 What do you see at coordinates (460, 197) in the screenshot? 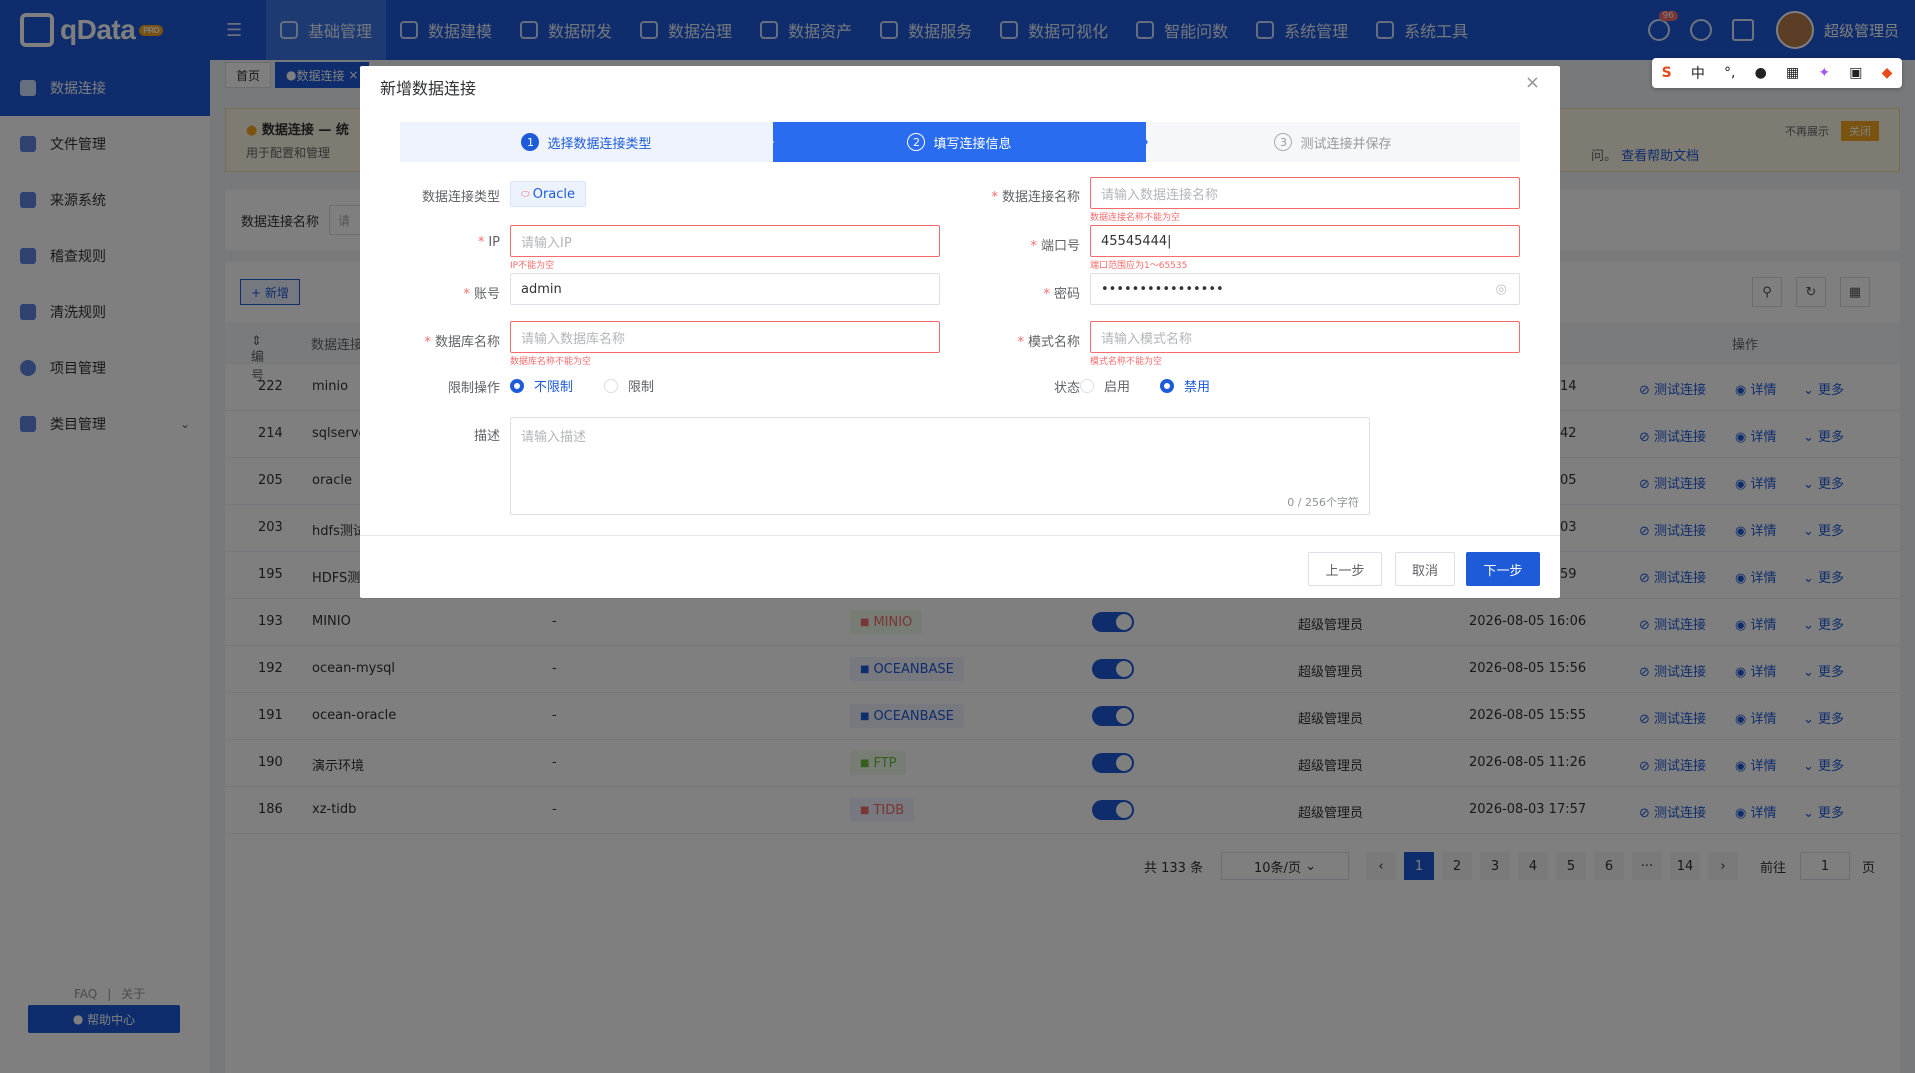
I see `type-label: 数据连接类型` at bounding box center [460, 197].